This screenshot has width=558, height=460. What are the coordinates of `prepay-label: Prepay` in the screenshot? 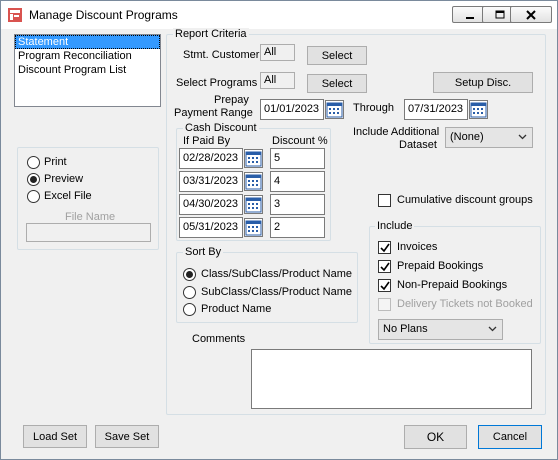 It's located at (231, 100).